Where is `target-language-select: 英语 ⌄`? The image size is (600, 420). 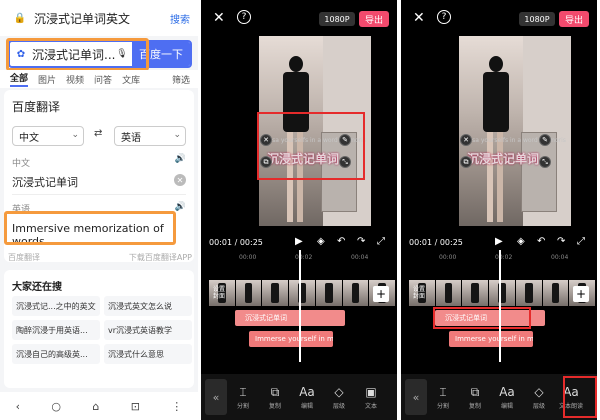
target-language-select: 英语 ⌄ is located at coordinates (150, 136).